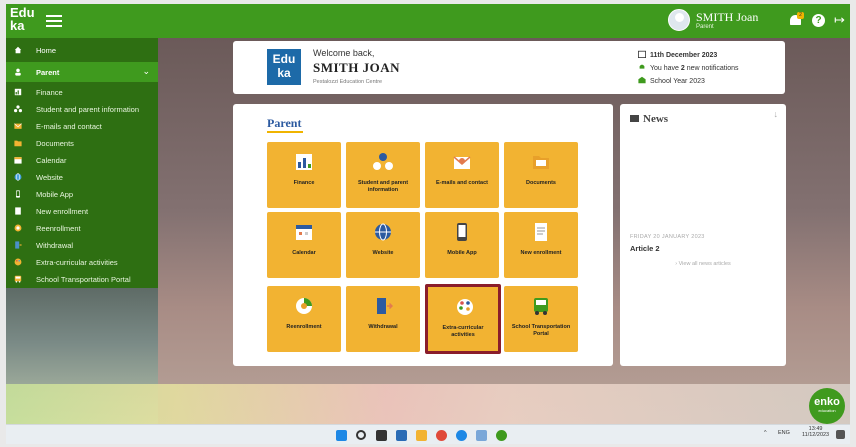 The image size is (856, 447). I want to click on tile-emails-contact: E-mails and contact, so click(462, 175).